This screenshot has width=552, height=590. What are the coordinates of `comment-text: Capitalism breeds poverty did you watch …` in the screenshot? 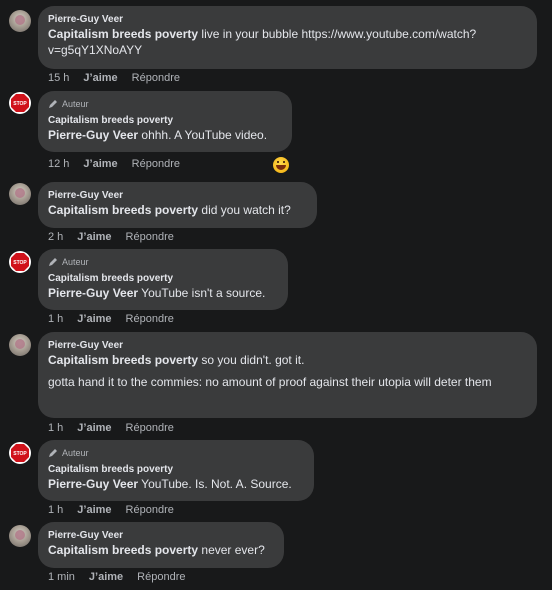 It's located at (177, 210).